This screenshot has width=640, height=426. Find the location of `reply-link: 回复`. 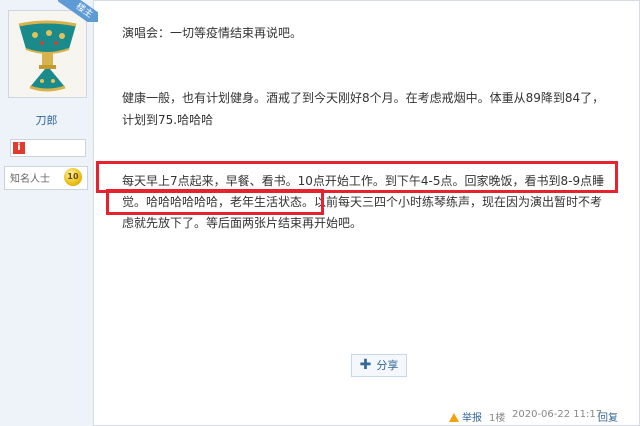

reply-link: 回复 is located at coordinates (608, 416).